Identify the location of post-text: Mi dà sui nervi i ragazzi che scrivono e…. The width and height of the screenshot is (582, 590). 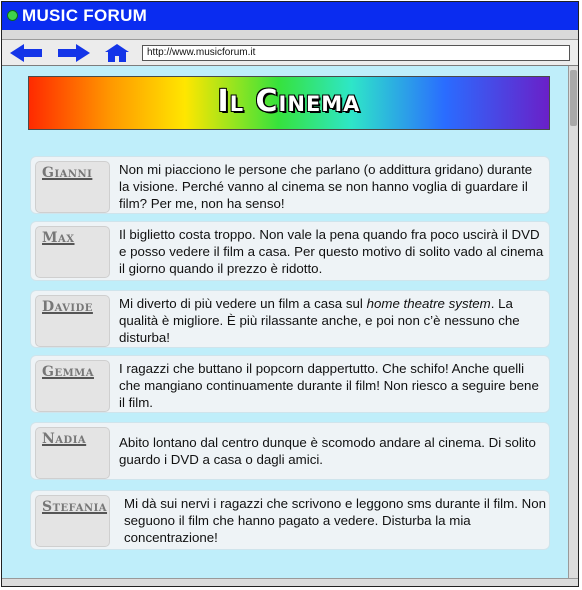
(335, 520).